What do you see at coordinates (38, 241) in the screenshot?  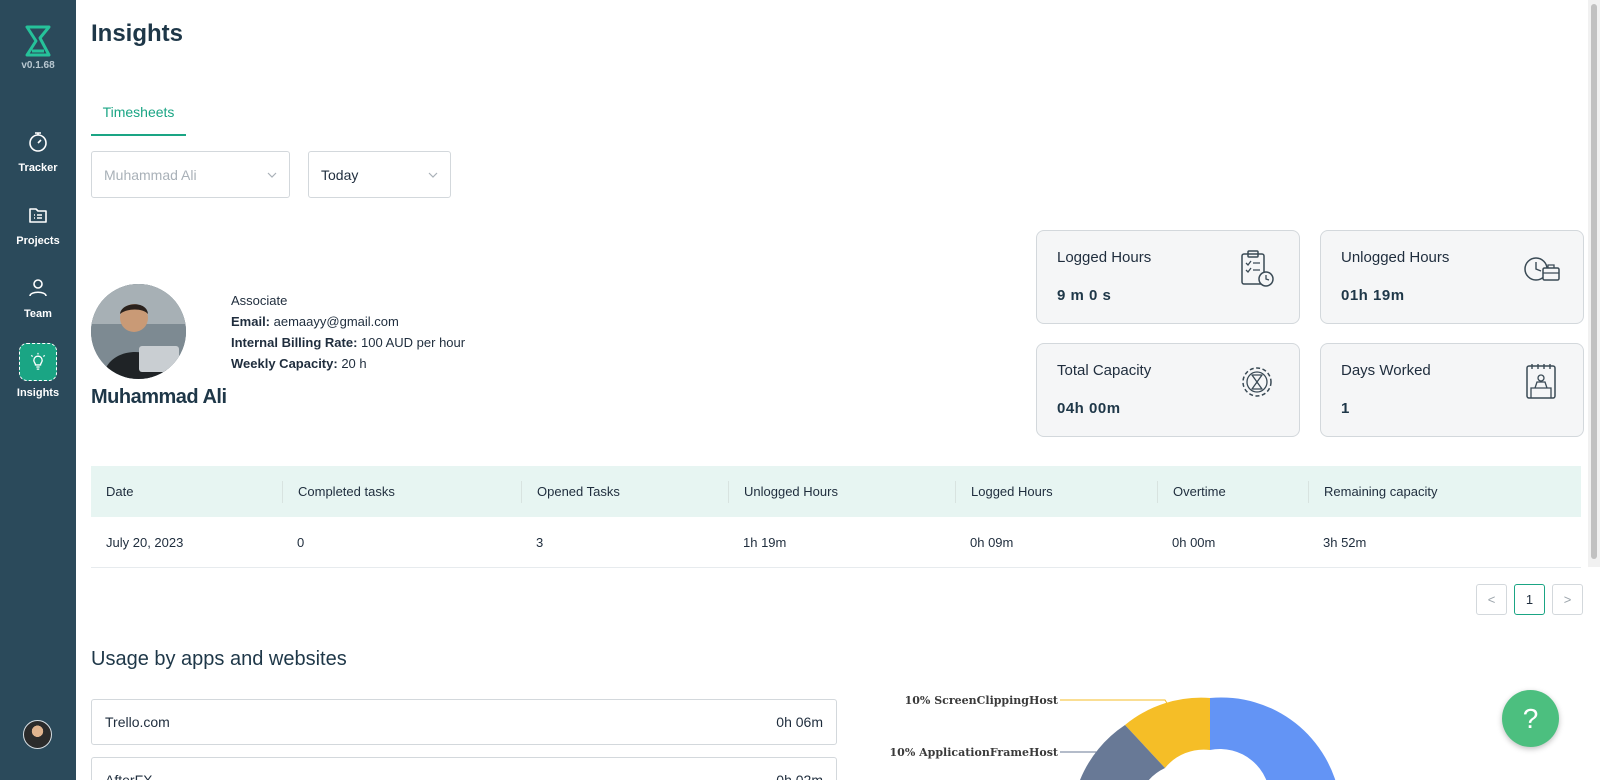 I see `sidebar-item-label: Projects` at bounding box center [38, 241].